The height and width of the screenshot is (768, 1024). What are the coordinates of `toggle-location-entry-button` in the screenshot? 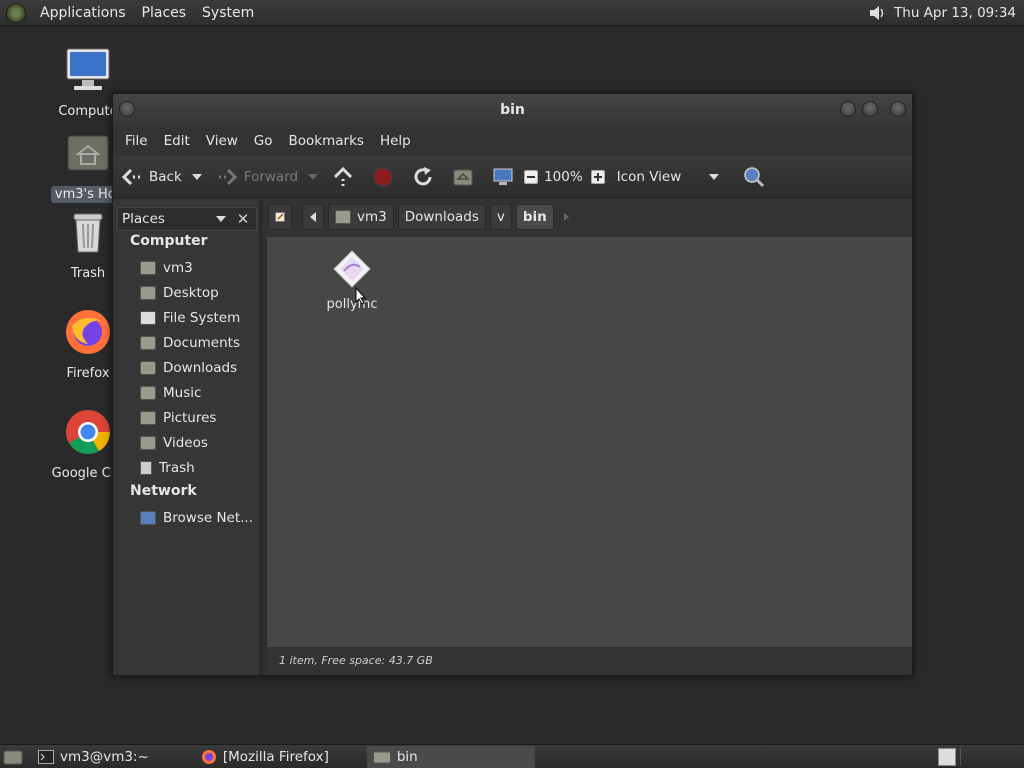 It's located at (280, 217).